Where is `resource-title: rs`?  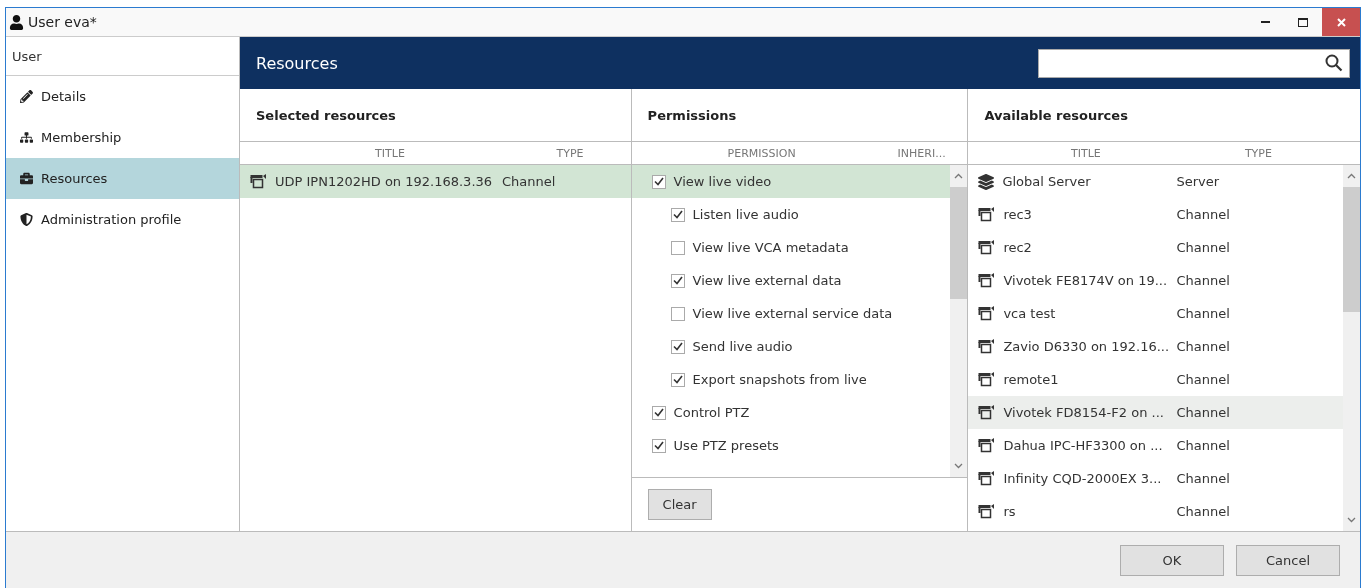
resource-title: rs is located at coordinates (1009, 511).